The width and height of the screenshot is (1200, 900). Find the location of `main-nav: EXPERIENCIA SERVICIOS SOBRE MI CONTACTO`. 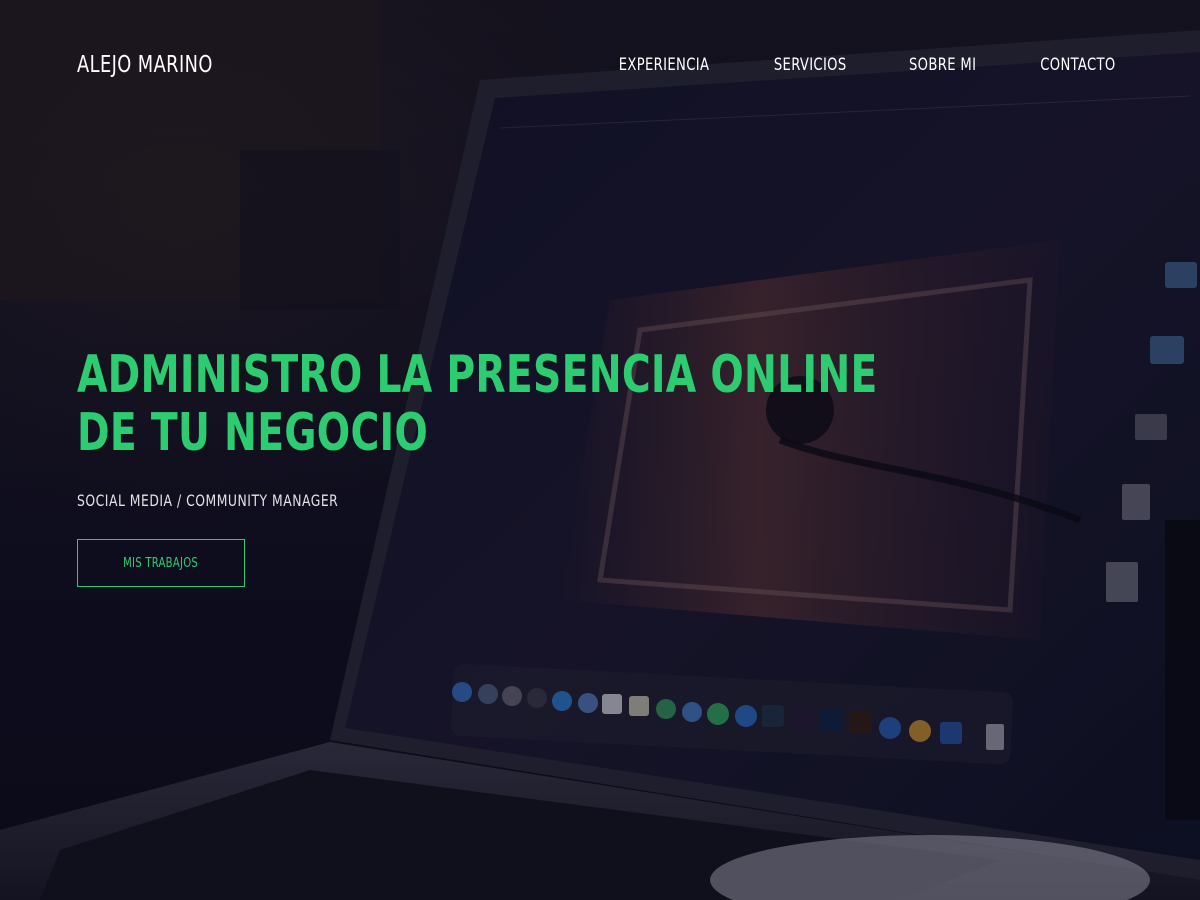

main-nav: EXPERIENCIA SERVICIOS SOBRE MI CONTACTO is located at coordinates (834, 65).